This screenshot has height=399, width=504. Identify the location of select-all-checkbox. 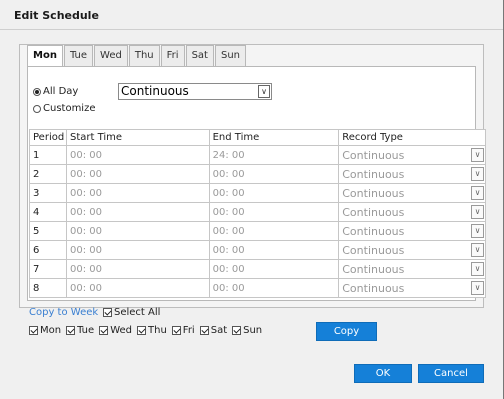
(107, 312).